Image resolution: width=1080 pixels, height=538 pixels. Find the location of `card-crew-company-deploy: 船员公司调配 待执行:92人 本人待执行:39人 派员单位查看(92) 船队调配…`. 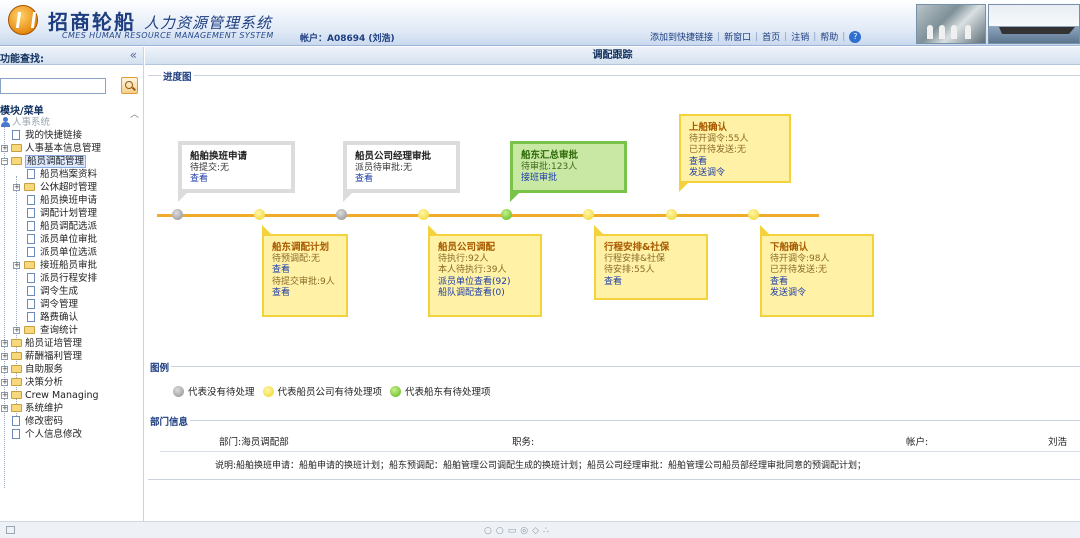

card-crew-company-deploy: 船员公司调配 待执行:92人 本人待执行:39人 派员单位查看(92) 船队调配… is located at coordinates (485, 271).